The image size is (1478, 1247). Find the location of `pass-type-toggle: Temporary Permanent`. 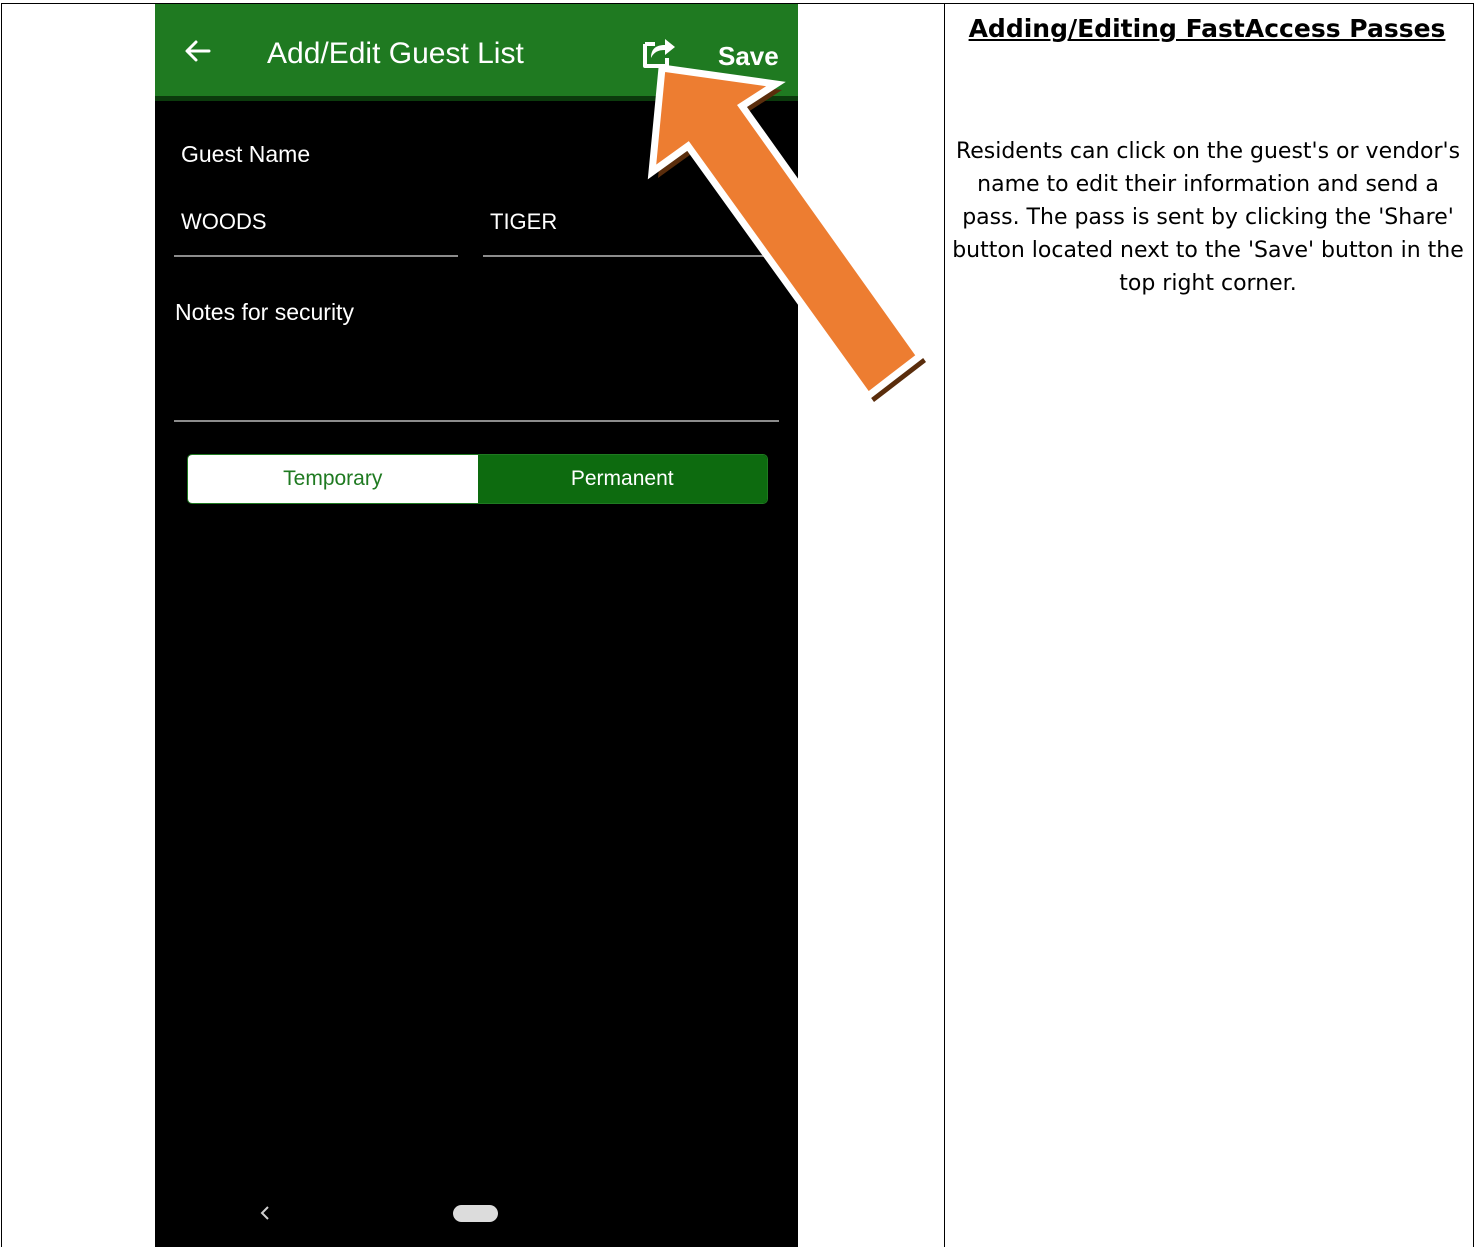

pass-type-toggle: Temporary Permanent is located at coordinates (477, 479).